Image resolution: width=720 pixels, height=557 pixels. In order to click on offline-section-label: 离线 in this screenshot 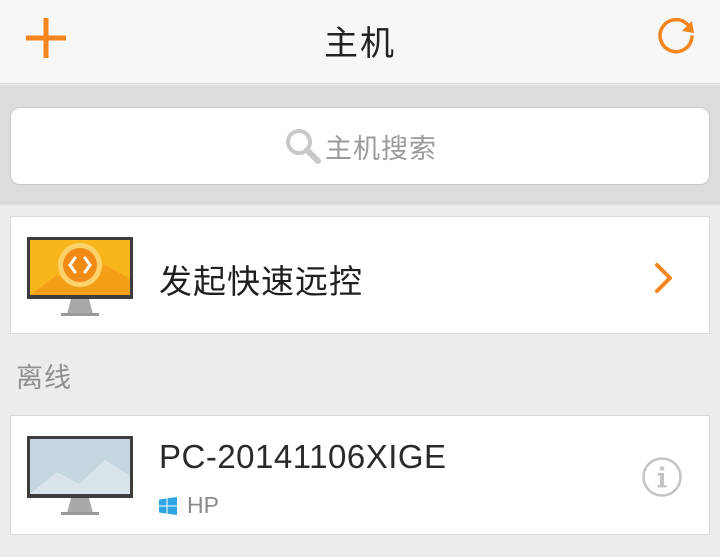, I will do `click(44, 378)`.